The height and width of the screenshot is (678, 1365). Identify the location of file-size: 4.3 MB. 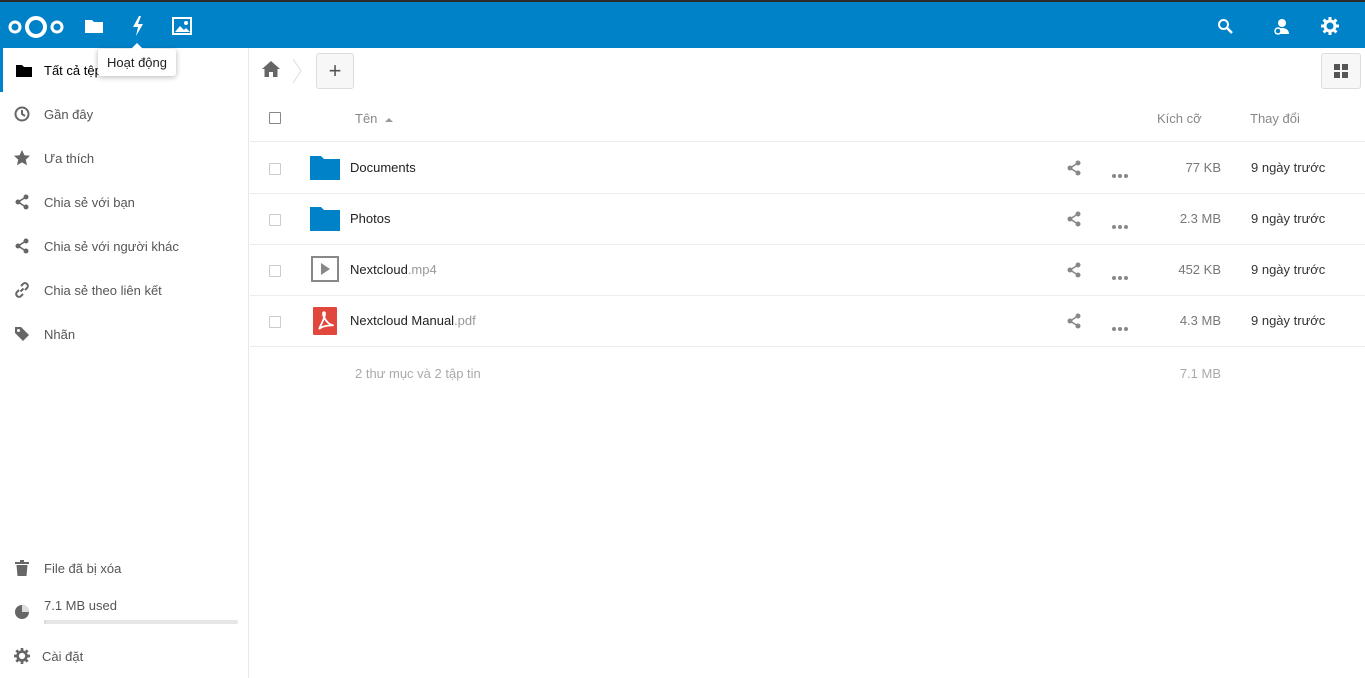
(1200, 320).